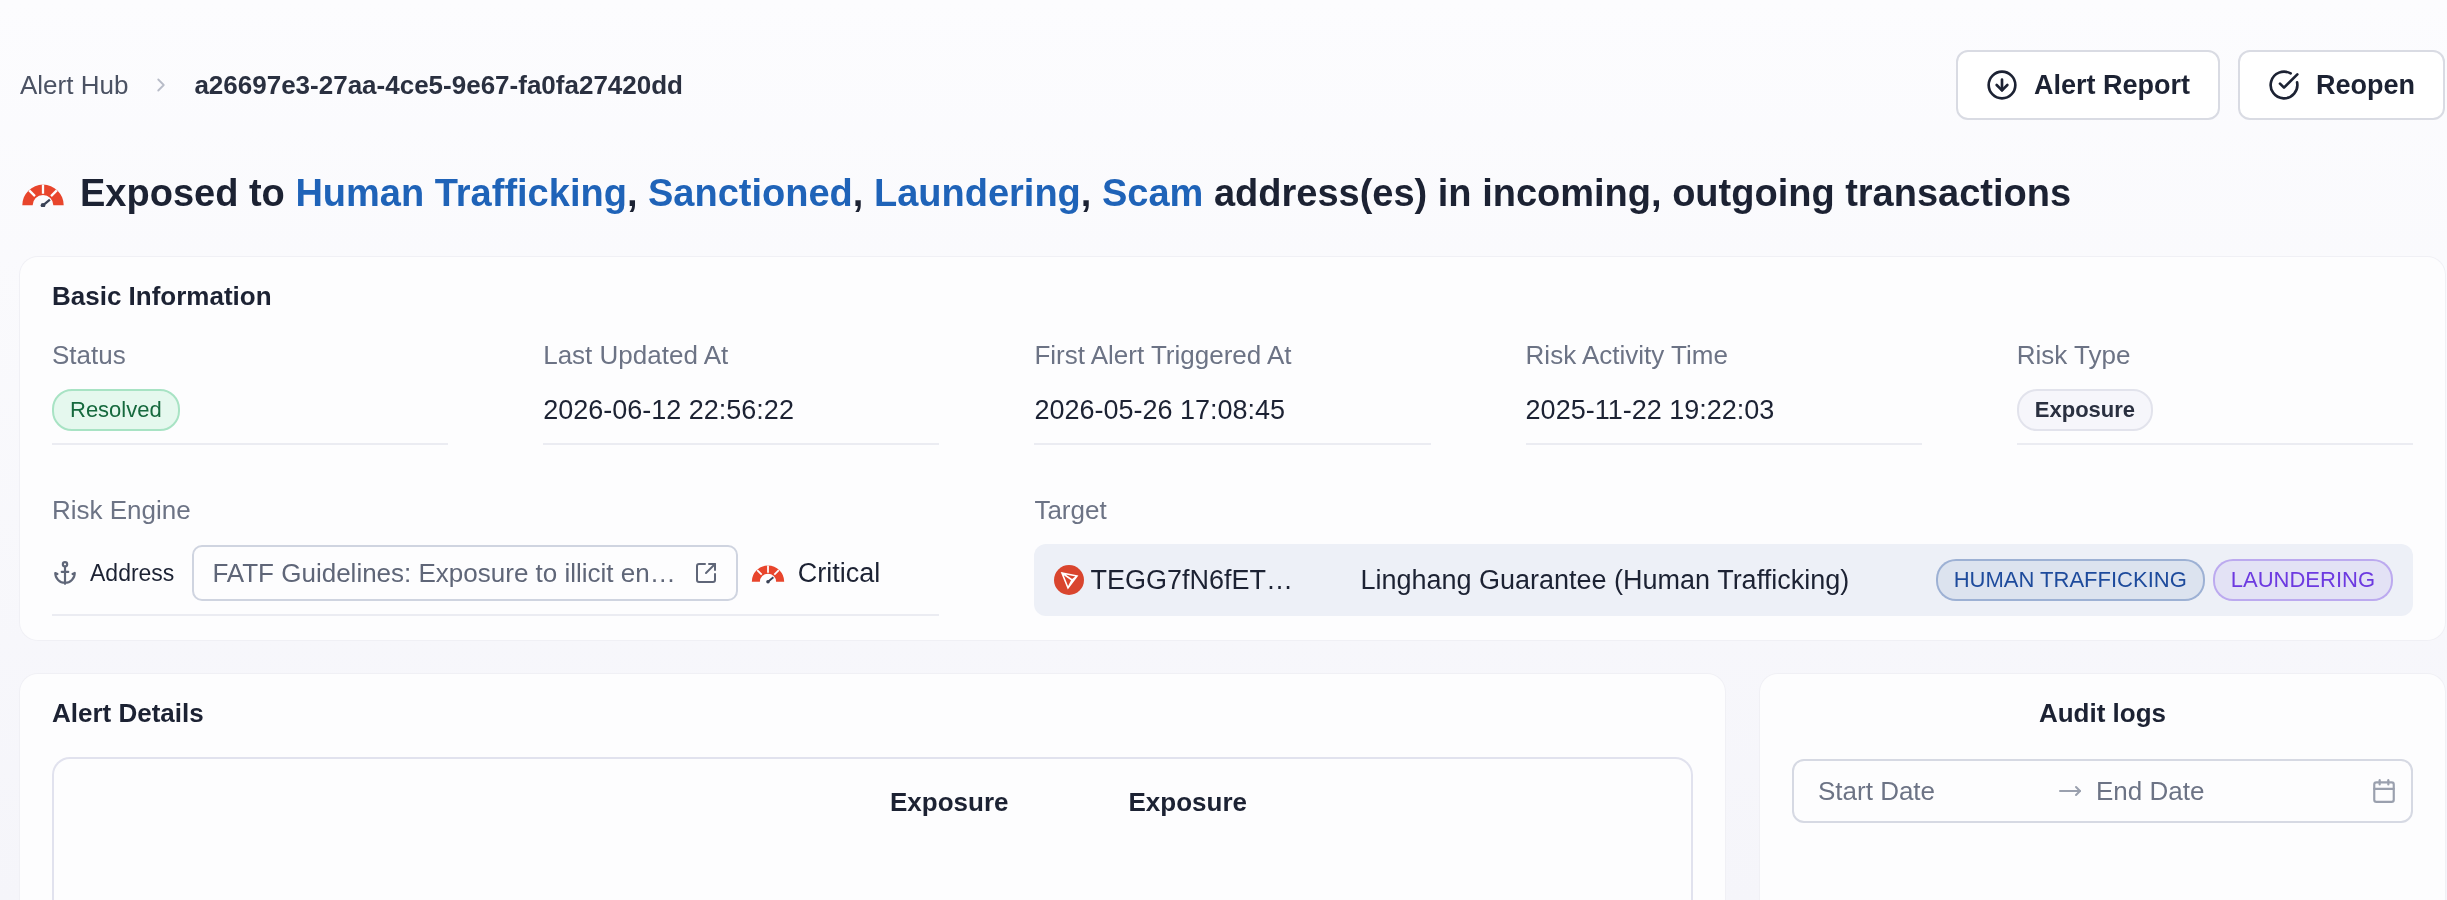 This screenshot has height=900, width=2447. Describe the element at coordinates (89, 355) in the screenshot. I see `field-label: Status` at that location.